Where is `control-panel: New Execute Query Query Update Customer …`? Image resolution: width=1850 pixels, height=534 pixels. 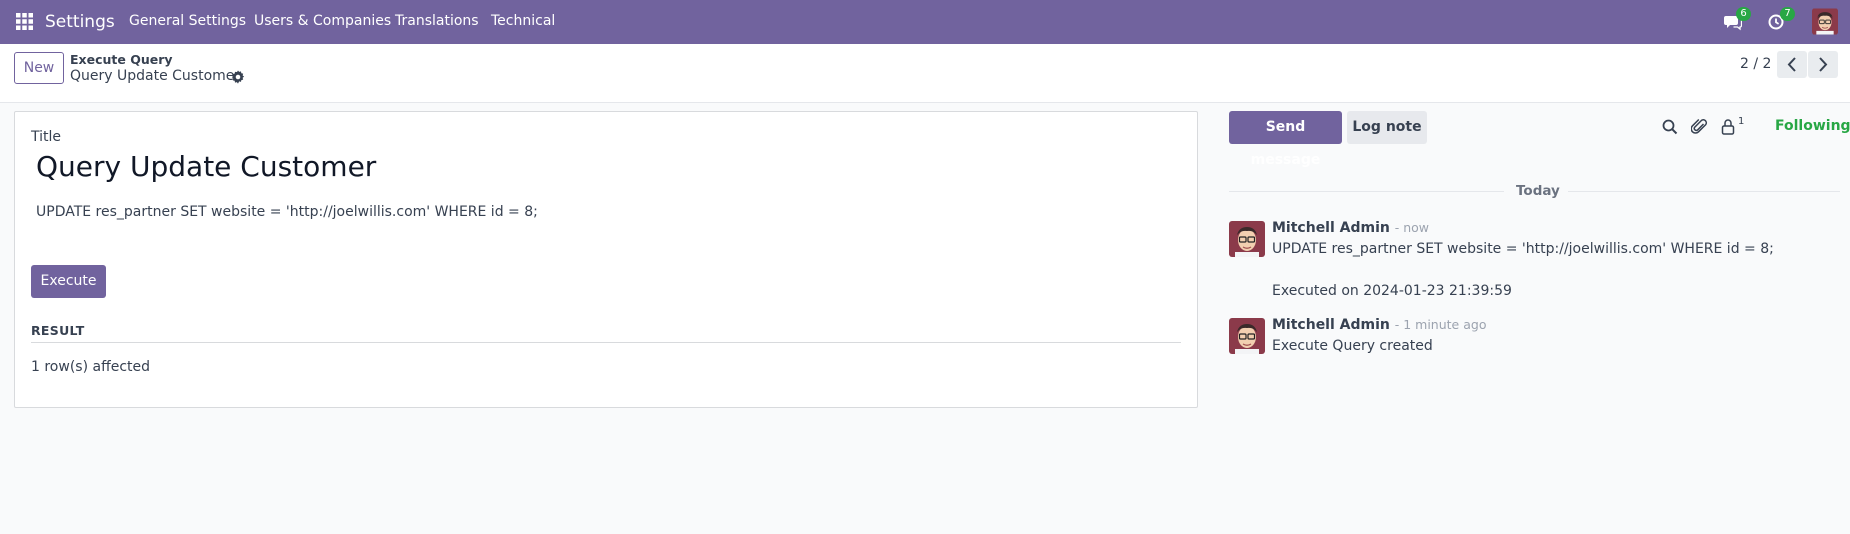
control-panel: New Execute Query Query Update Customer … is located at coordinates (925, 73).